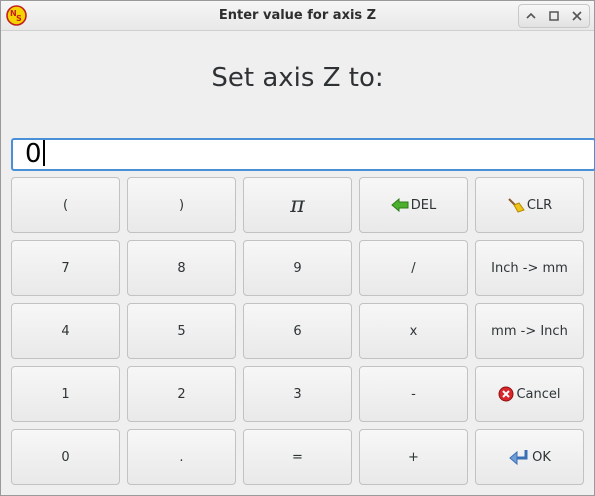  I want to click on six-button: 6, so click(297, 331).